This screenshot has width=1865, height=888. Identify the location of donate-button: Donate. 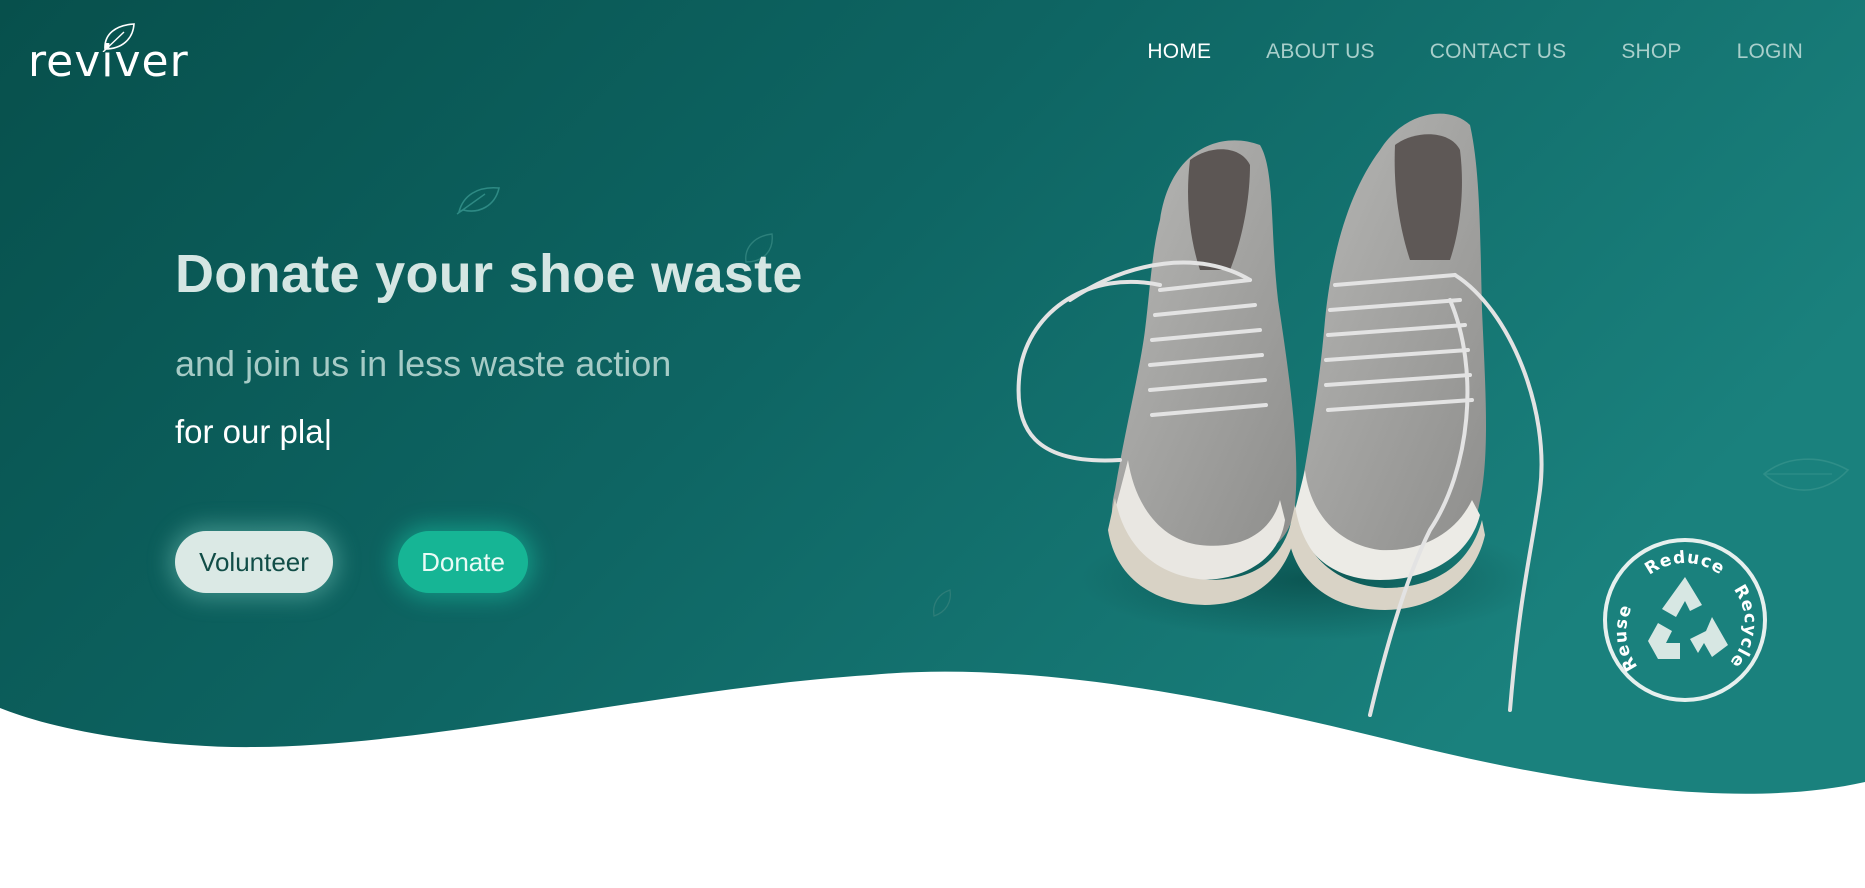
(463, 562).